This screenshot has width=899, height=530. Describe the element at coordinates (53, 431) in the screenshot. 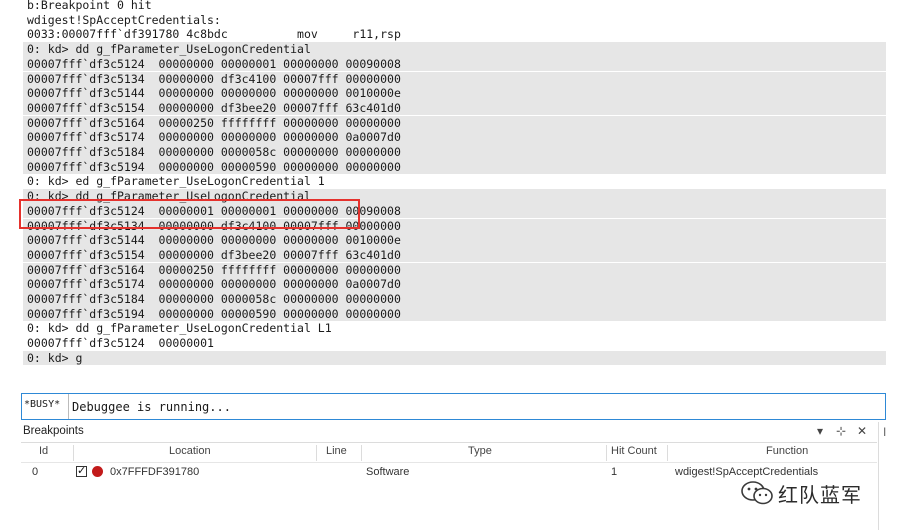

I see `breakpoints-title: Breakpoints` at that location.